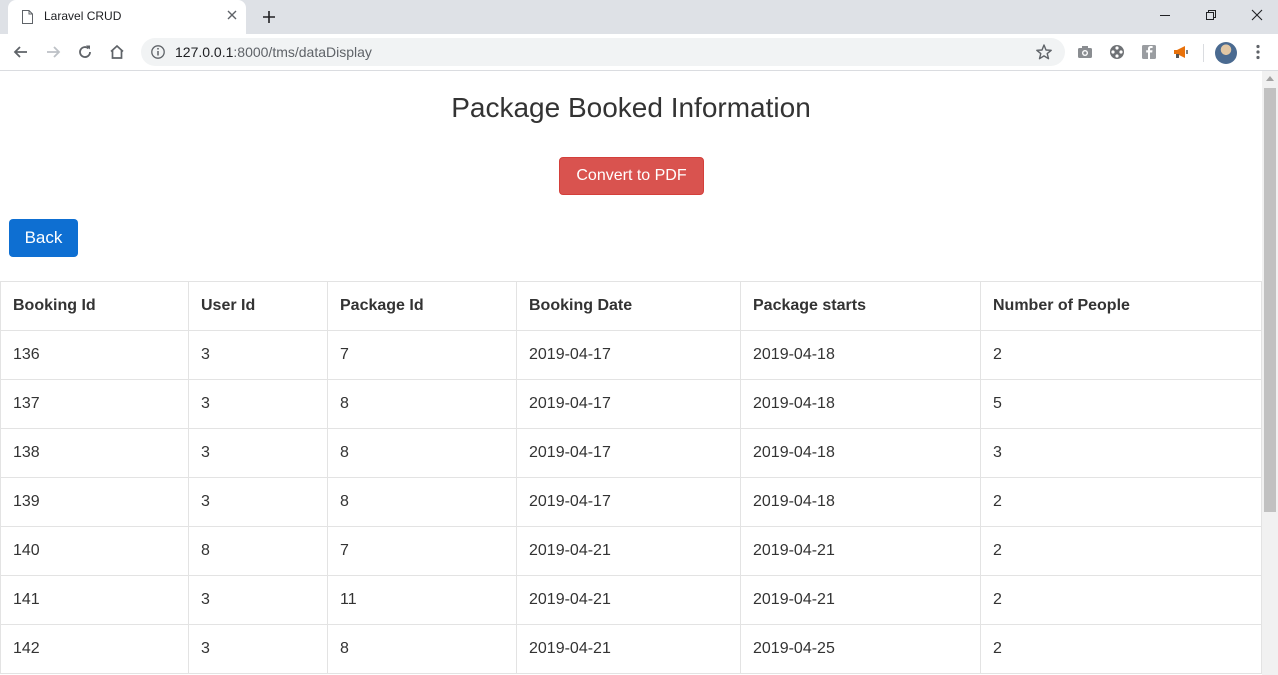 The width and height of the screenshot is (1278, 675). Describe the element at coordinates (422, 306) in the screenshot. I see `column-header-package-id: Package Id` at that location.